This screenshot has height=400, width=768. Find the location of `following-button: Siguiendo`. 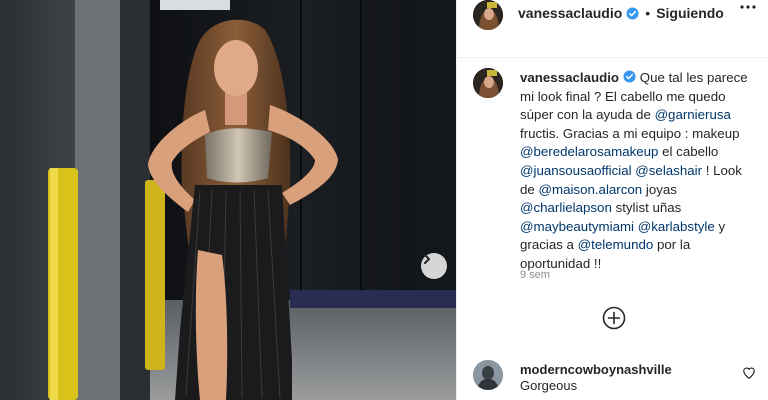

following-button: Siguiendo is located at coordinates (690, 13).